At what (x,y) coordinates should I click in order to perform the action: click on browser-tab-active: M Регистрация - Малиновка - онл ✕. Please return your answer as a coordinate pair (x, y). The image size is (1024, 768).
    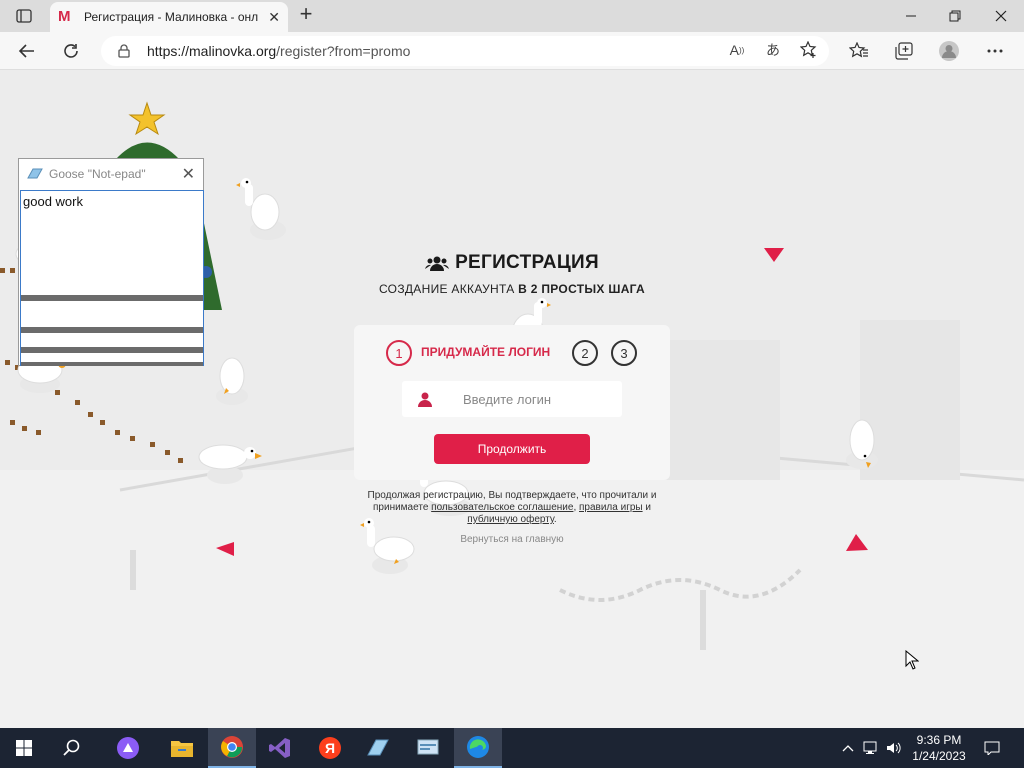
    Looking at the image, I should click on (169, 17).